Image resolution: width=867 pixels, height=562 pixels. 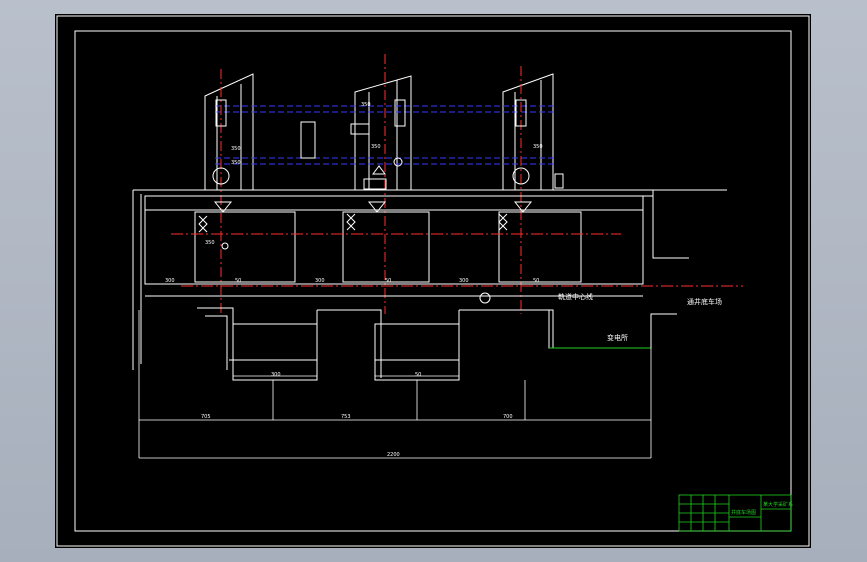 I want to click on dim-d4: 50, so click(x=388, y=281).